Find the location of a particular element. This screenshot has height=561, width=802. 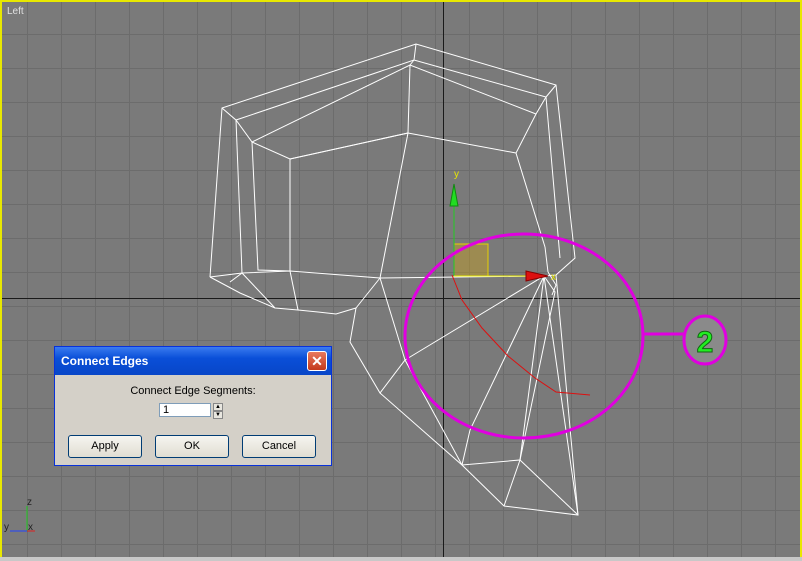

bottom-strip is located at coordinates (401, 559).